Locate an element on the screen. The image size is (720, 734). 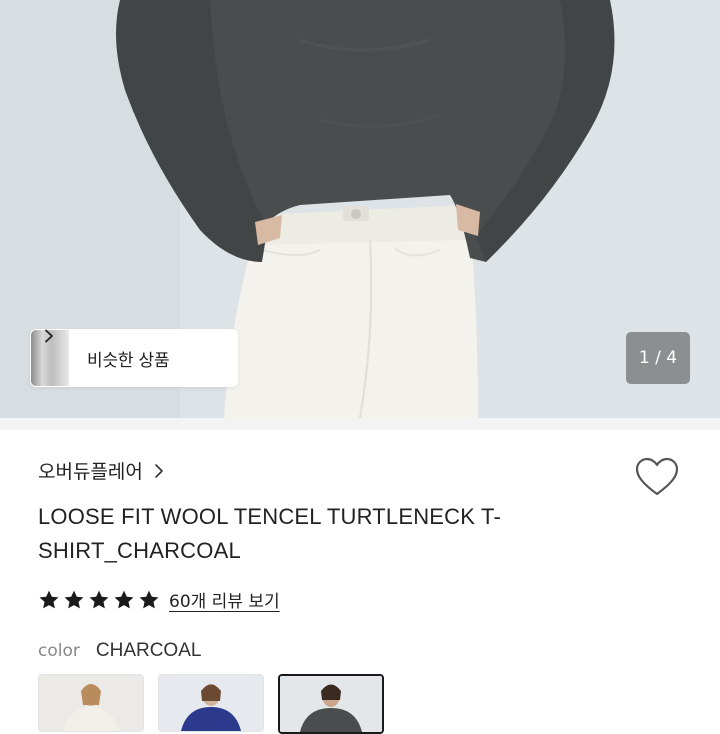
rating-row: 60개 리뷰 보기 is located at coordinates (159, 599).